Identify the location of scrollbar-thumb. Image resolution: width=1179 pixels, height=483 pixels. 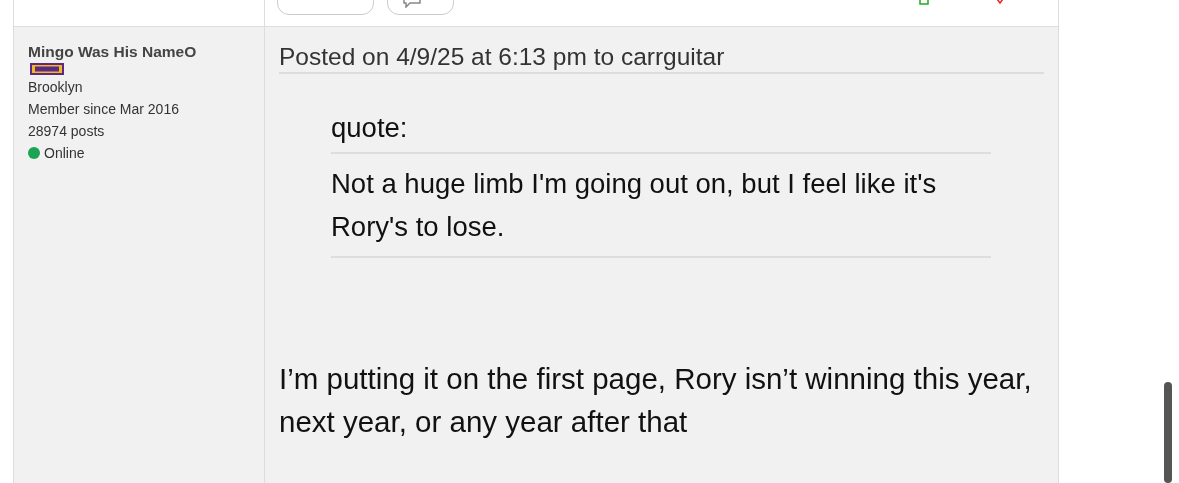
(1168, 432).